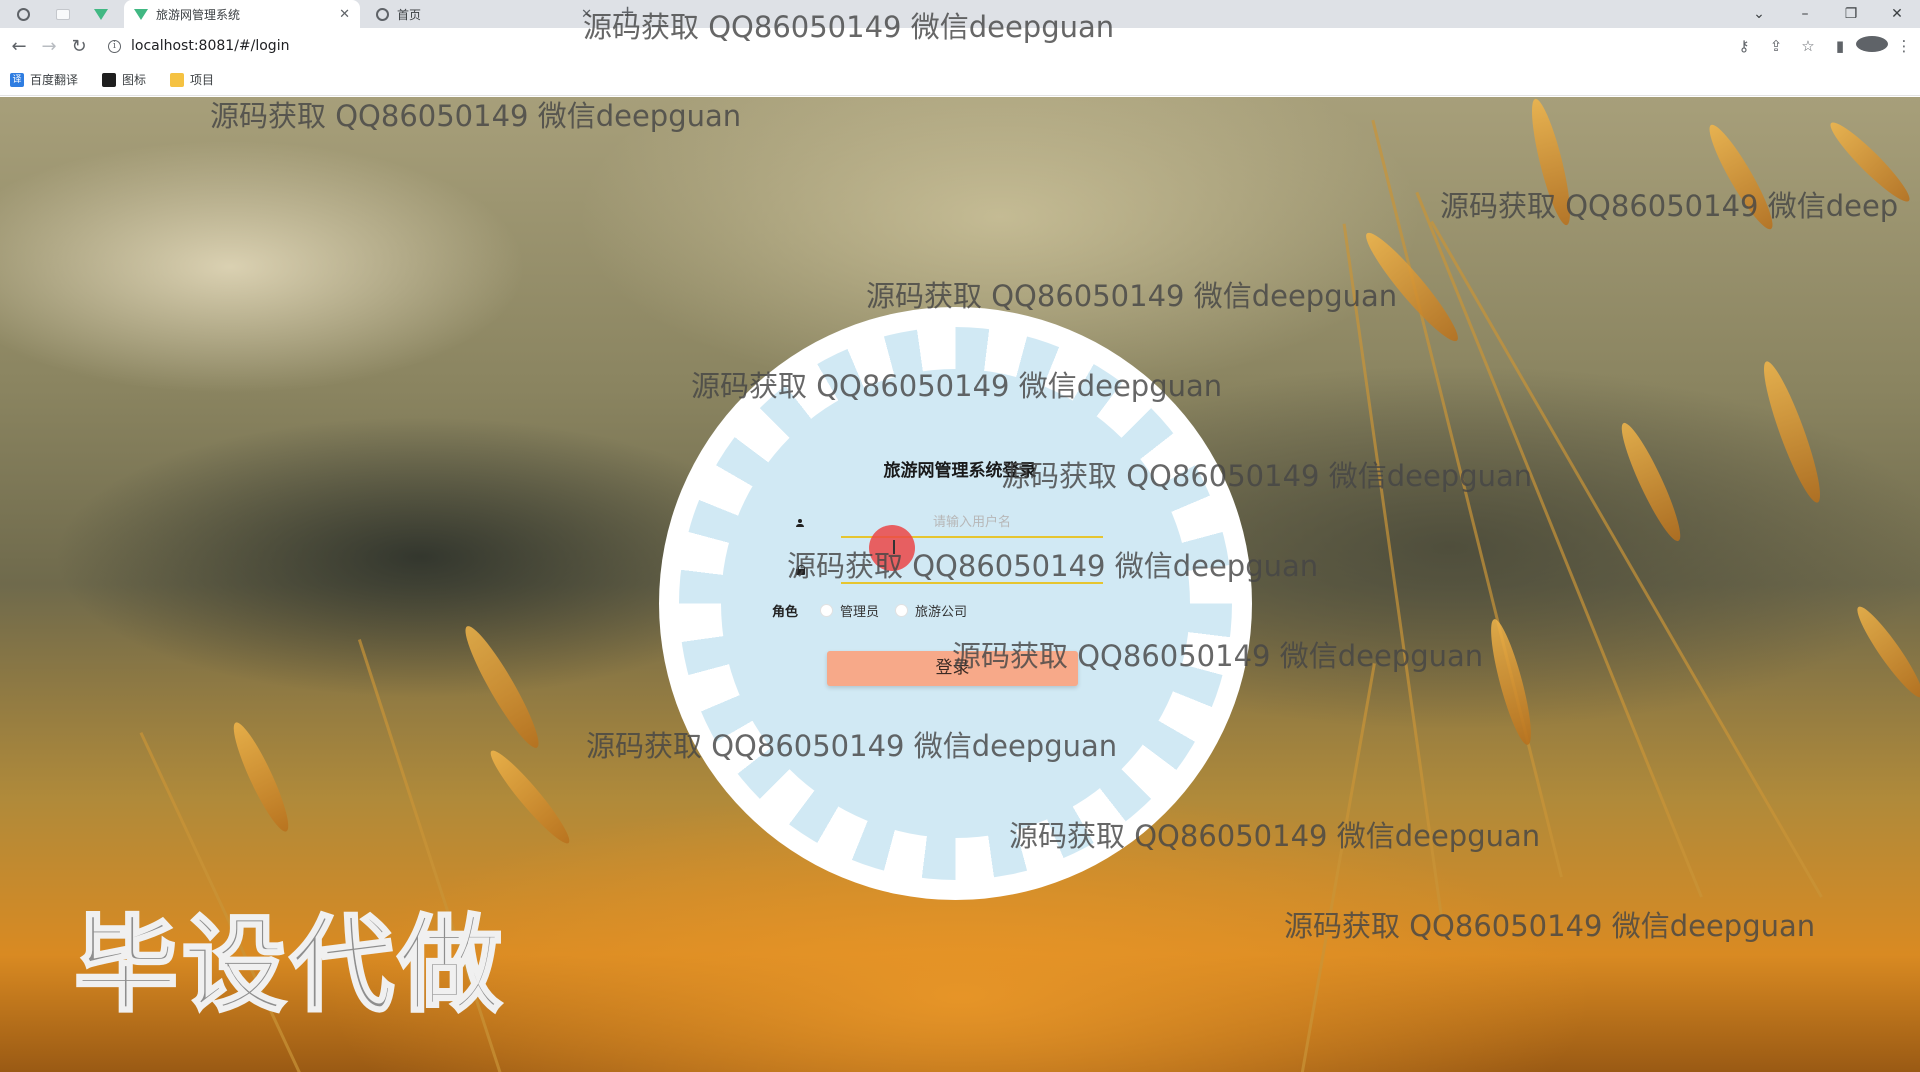  I want to click on key-icon: ⚷, so click(1744, 46).